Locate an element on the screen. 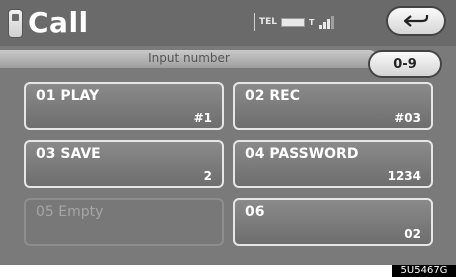 The width and height of the screenshot is (456, 277). speed-dial-entry-06: 06 02 is located at coordinates (333, 222).